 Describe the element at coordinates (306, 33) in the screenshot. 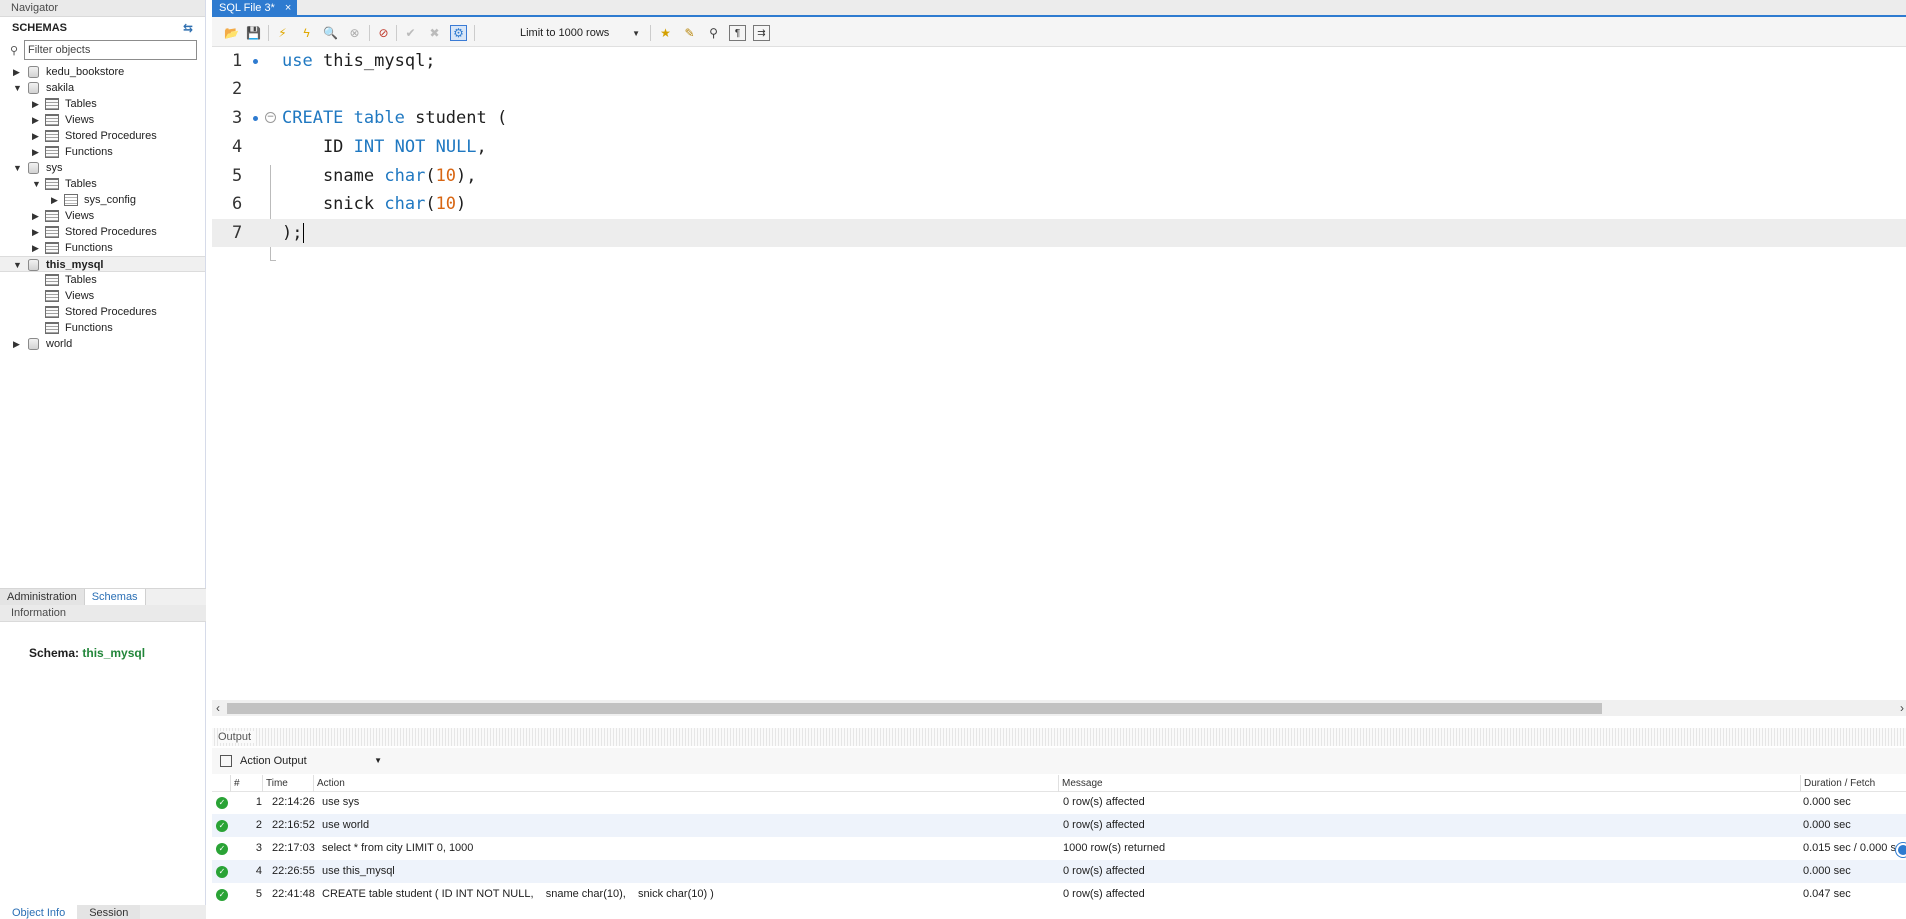

I see `execute-current-icon: ϟ` at that location.